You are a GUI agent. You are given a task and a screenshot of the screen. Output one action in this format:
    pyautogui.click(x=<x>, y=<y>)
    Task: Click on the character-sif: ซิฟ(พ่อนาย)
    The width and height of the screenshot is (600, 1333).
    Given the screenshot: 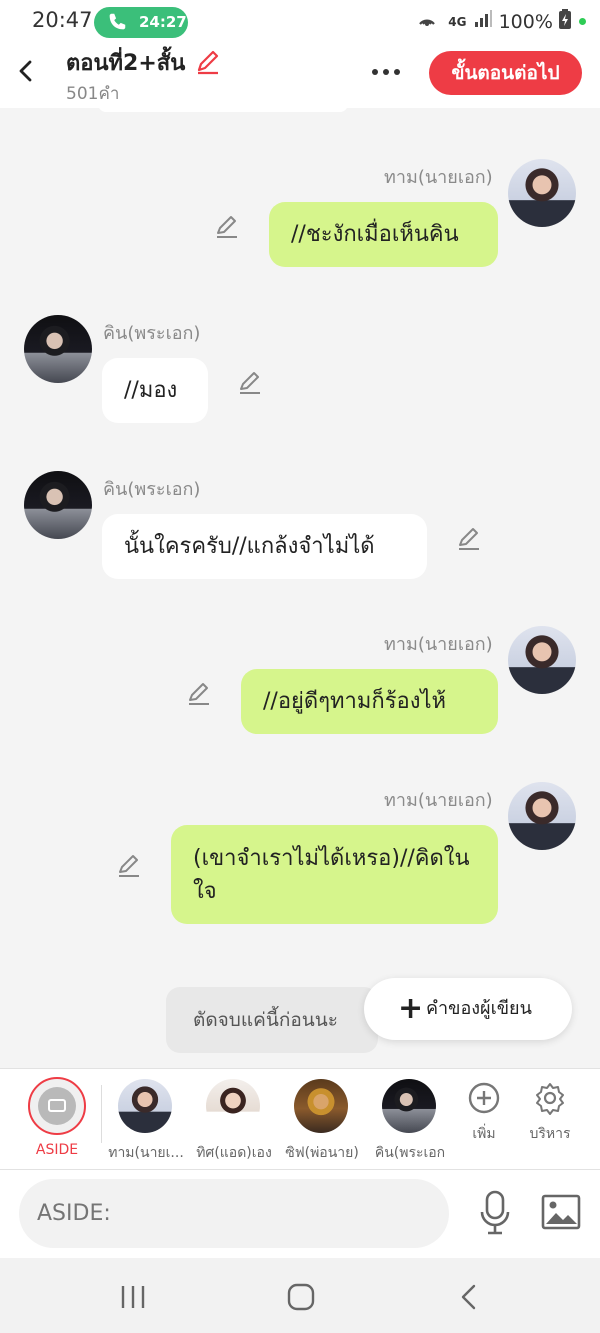 What is the action you would take?
    pyautogui.click(x=322, y=1119)
    